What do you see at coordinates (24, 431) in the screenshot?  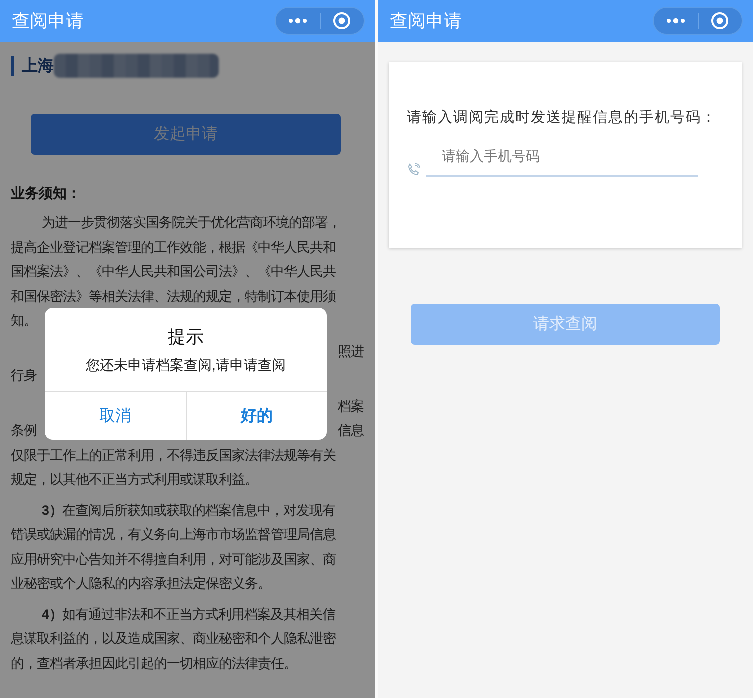 I see `notice-text: 条例` at bounding box center [24, 431].